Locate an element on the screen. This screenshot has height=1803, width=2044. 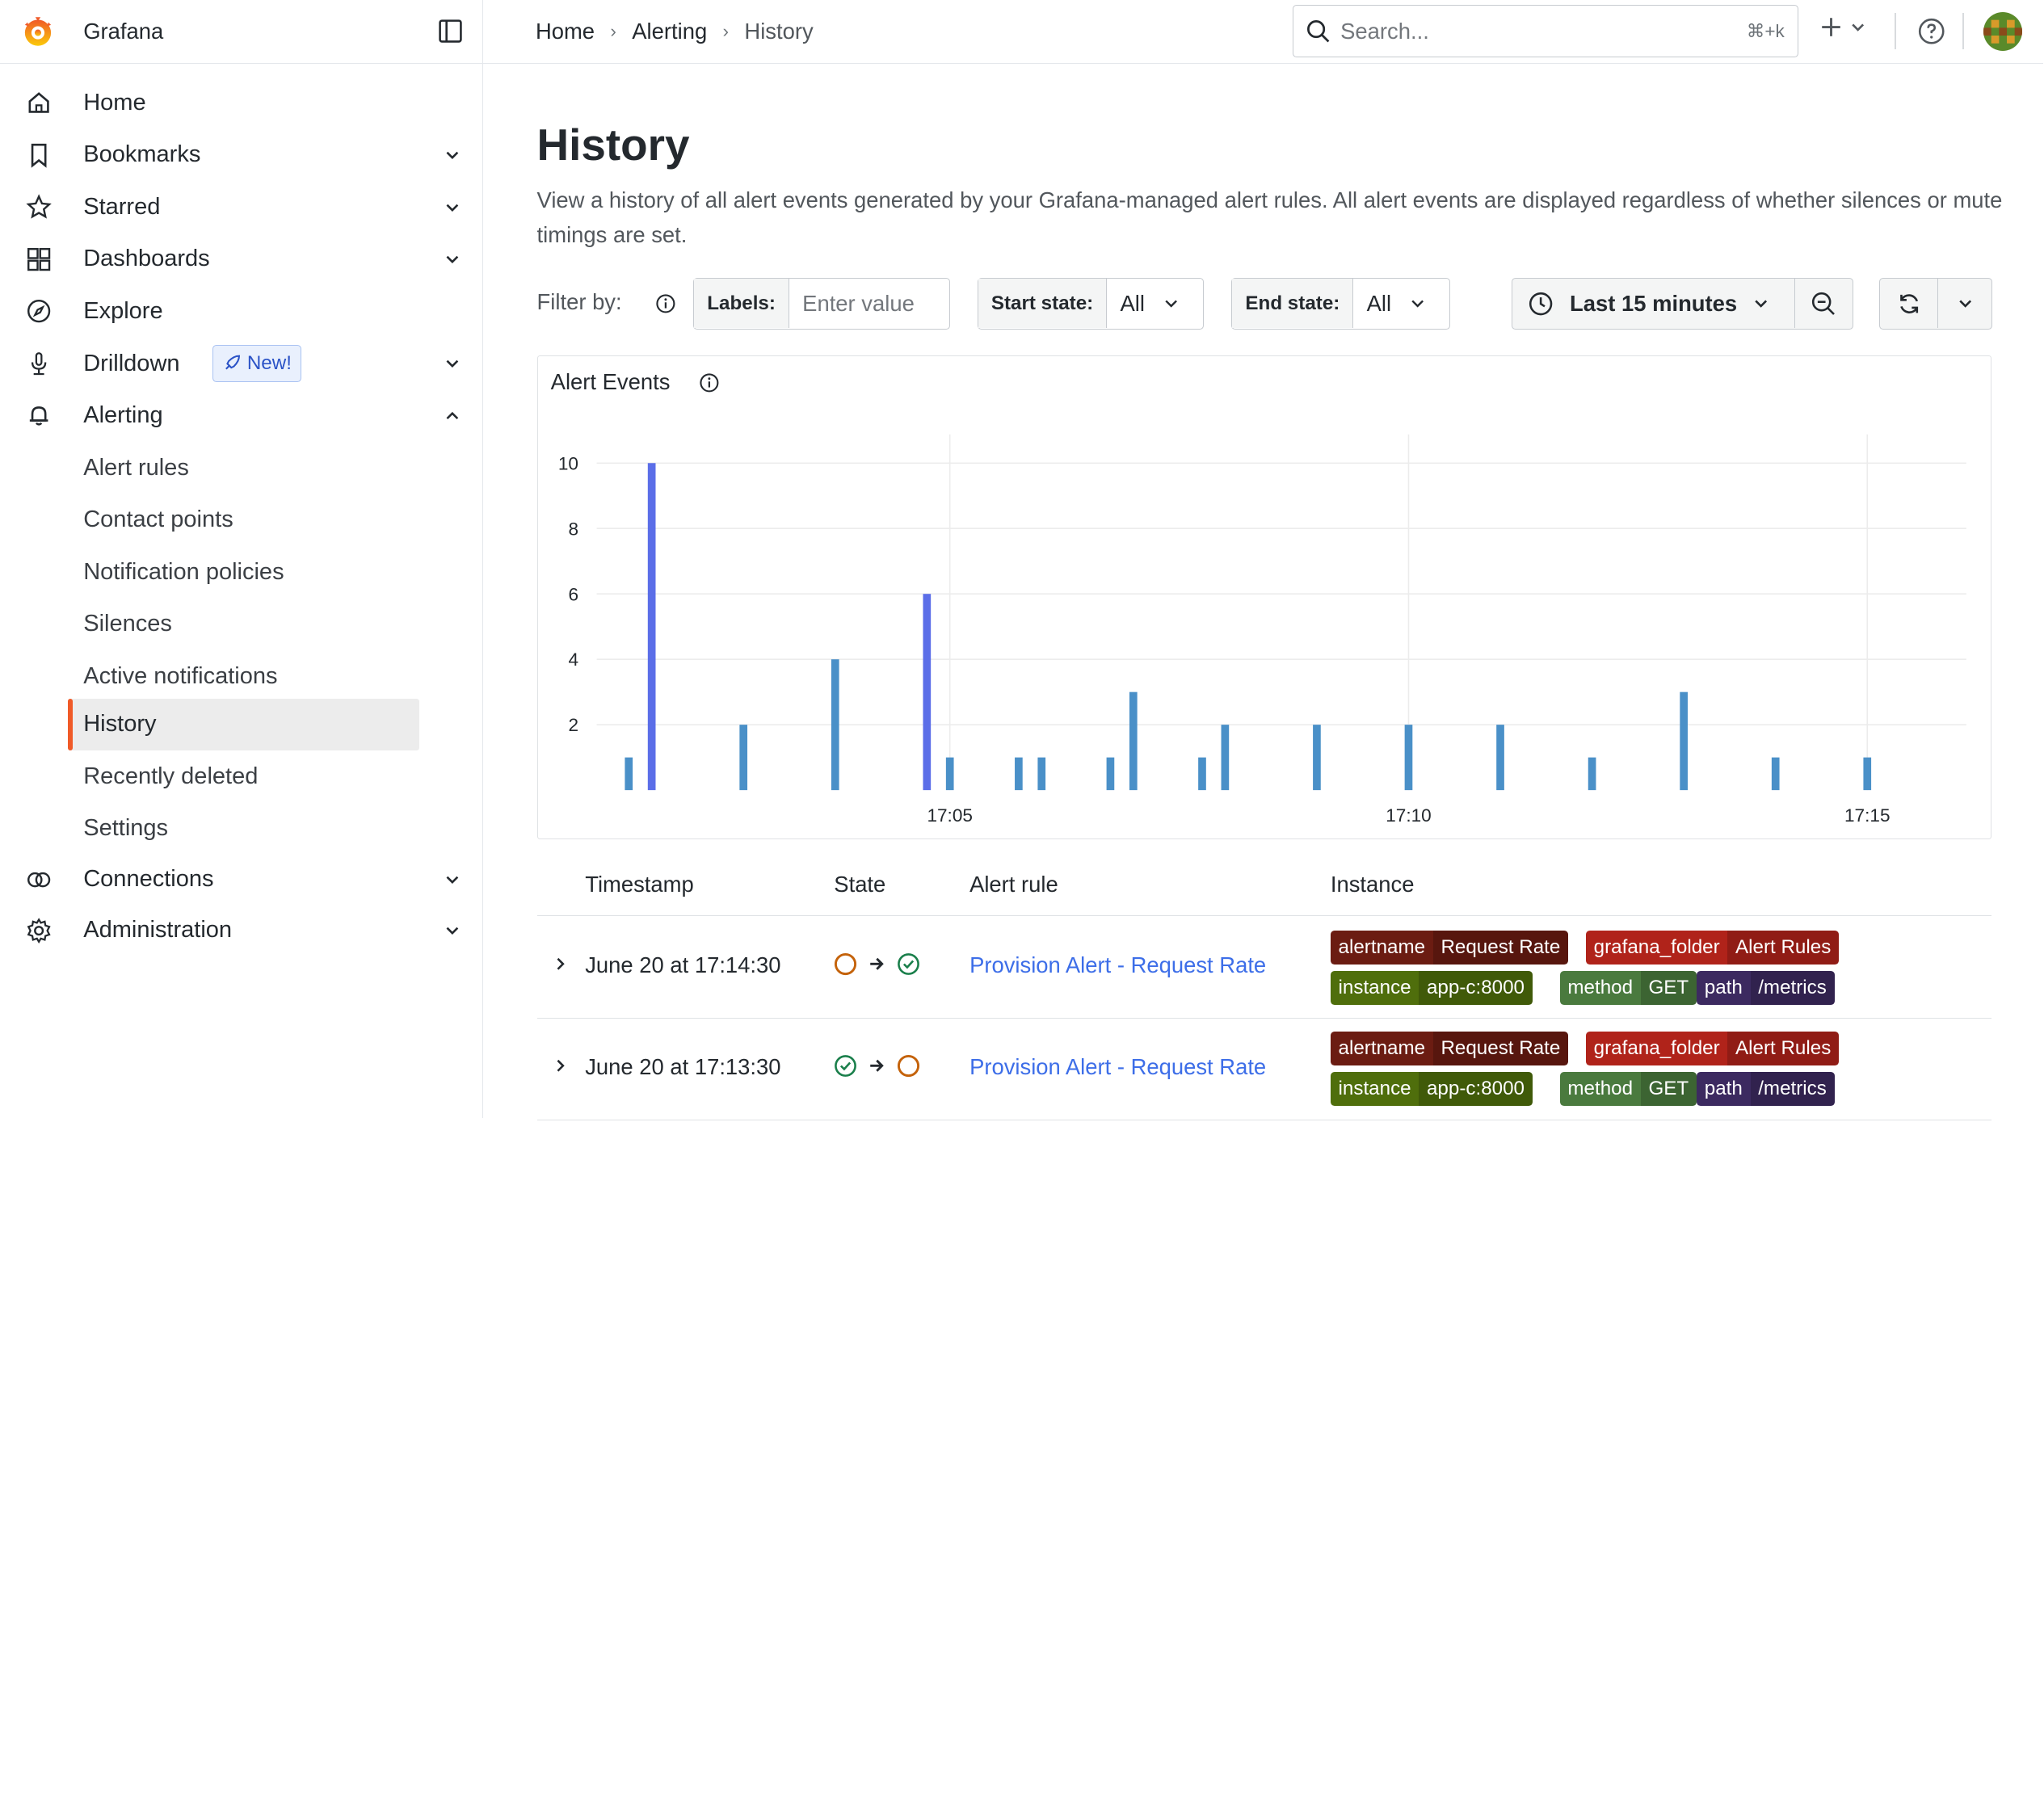
column-header-instance: Instance is located at coordinates (1373, 884).